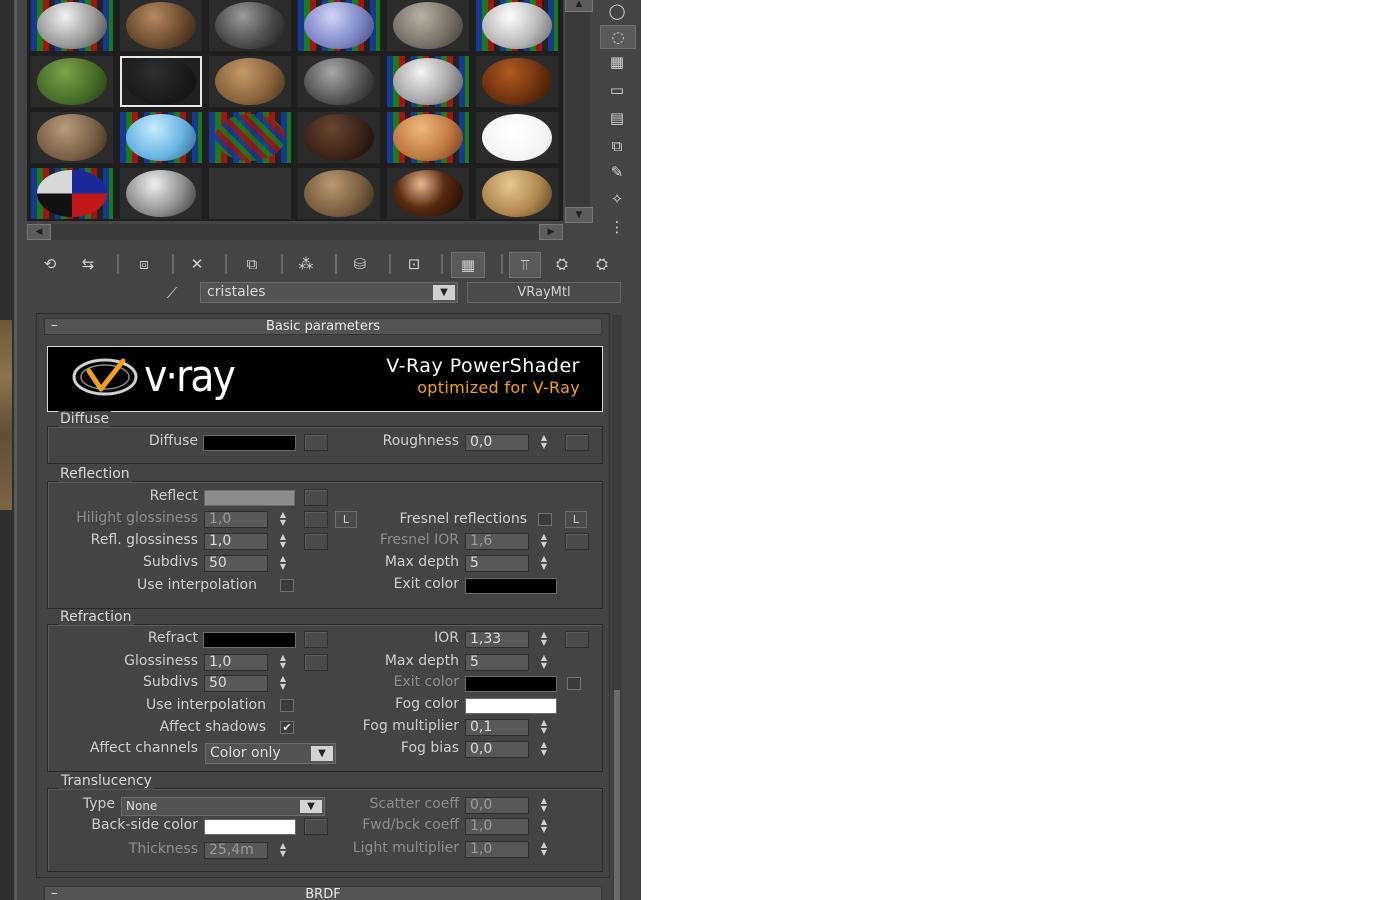  What do you see at coordinates (497, 563) in the screenshot?
I see `refl-max-depth-value: 5` at bounding box center [497, 563].